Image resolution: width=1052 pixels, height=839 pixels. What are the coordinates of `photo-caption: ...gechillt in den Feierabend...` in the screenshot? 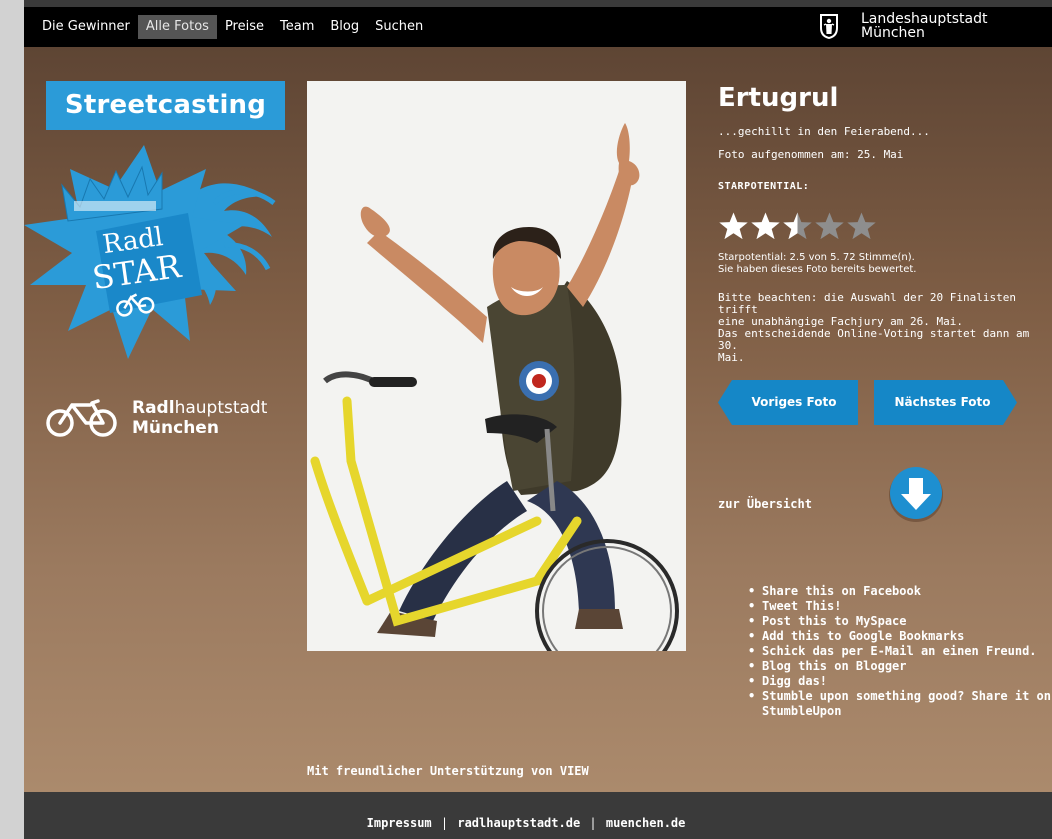 It's located at (824, 131).